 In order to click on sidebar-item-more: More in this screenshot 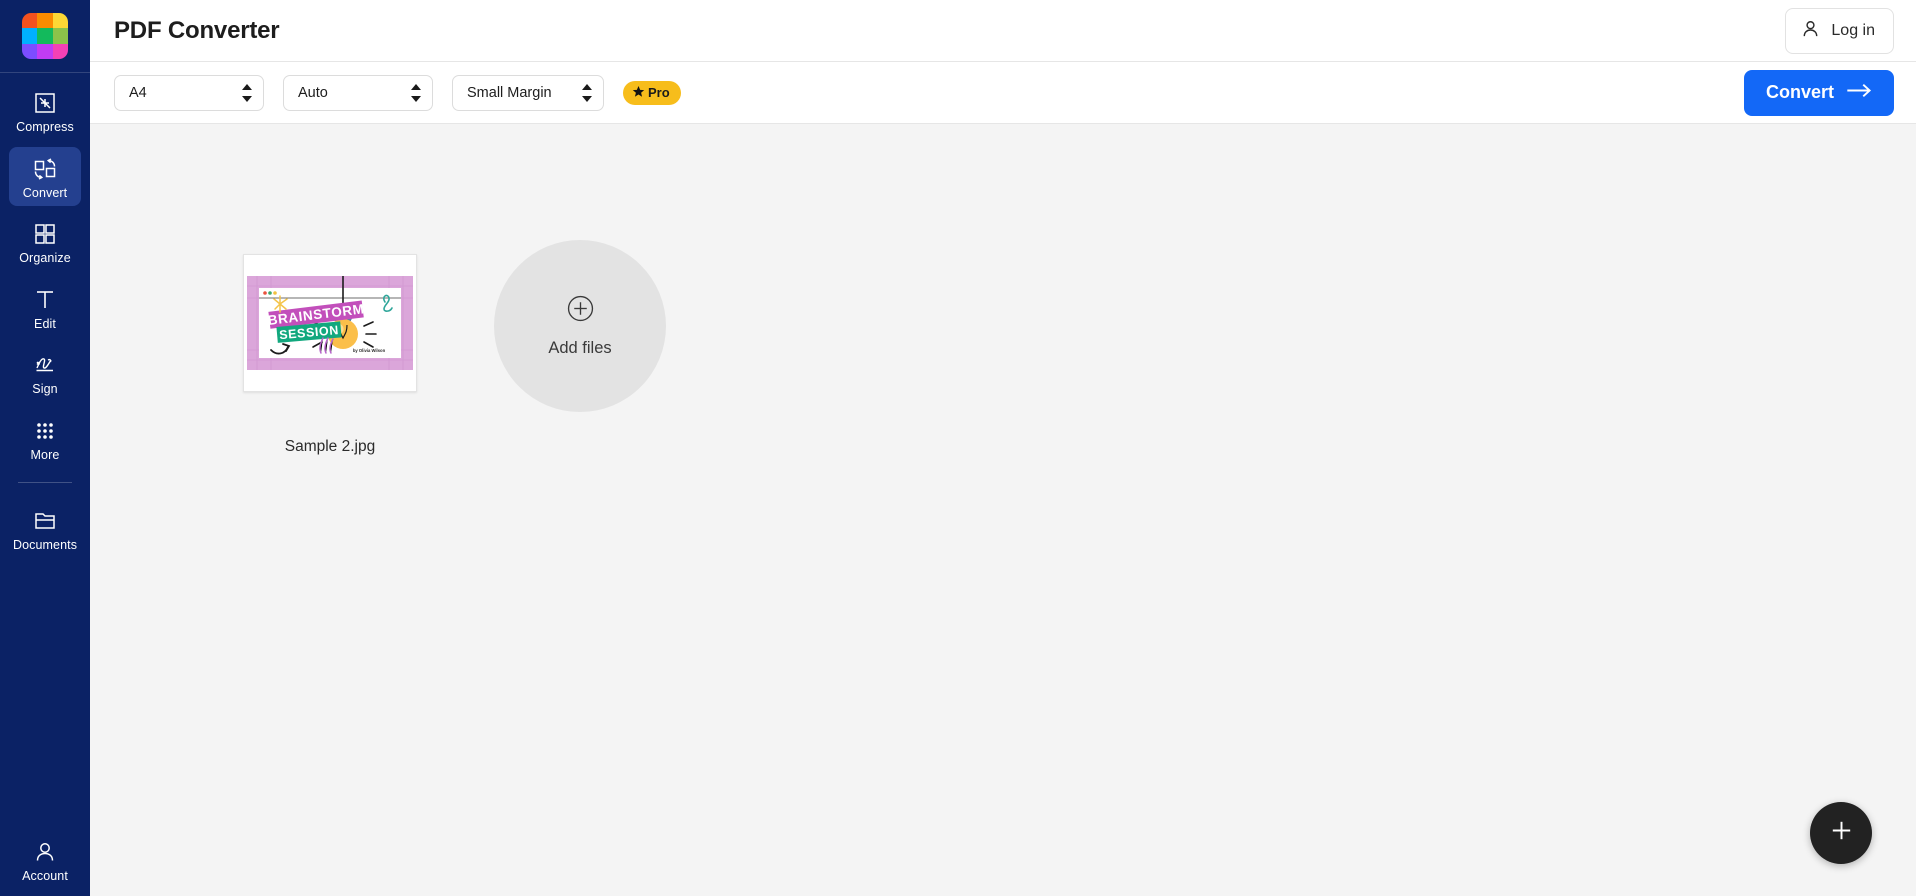, I will do `click(45, 439)`.